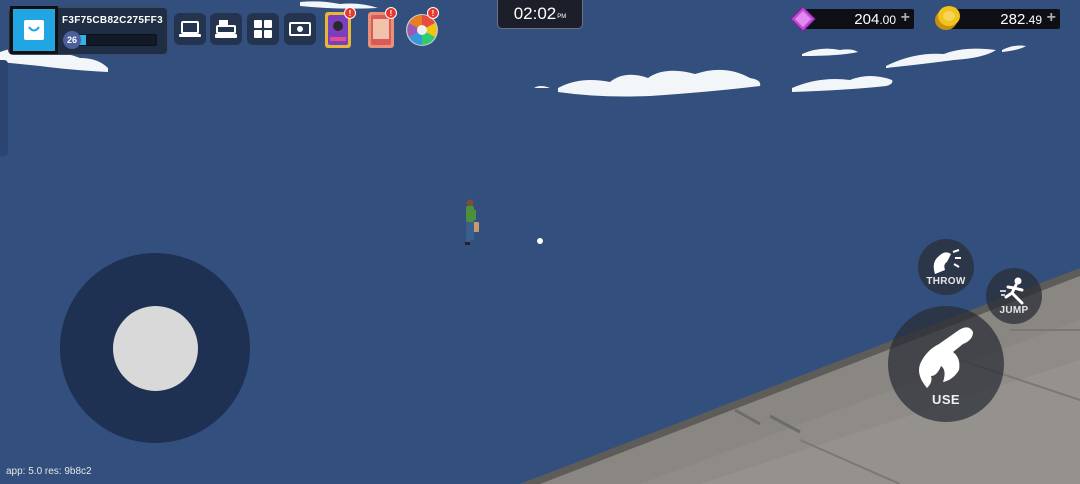  What do you see at coordinates (112, 20) in the screenshot?
I see `player-id: F3F75CB82C275FF3` at bounding box center [112, 20].